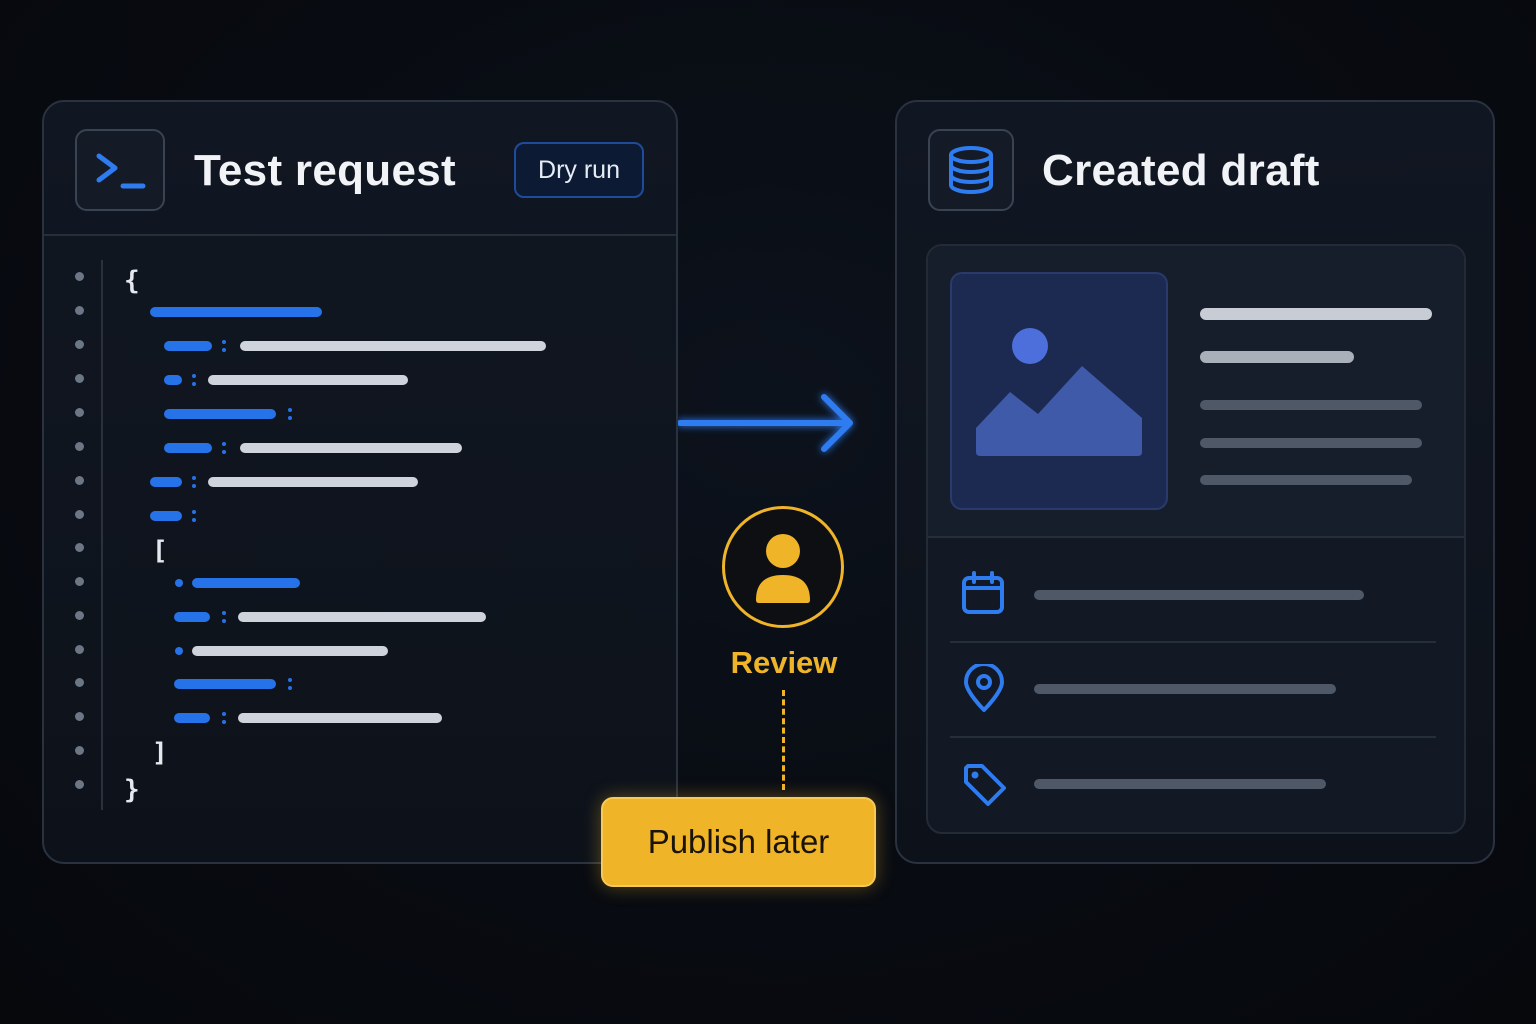  Describe the element at coordinates (784, 662) in the screenshot. I see `review-label: Review` at that location.